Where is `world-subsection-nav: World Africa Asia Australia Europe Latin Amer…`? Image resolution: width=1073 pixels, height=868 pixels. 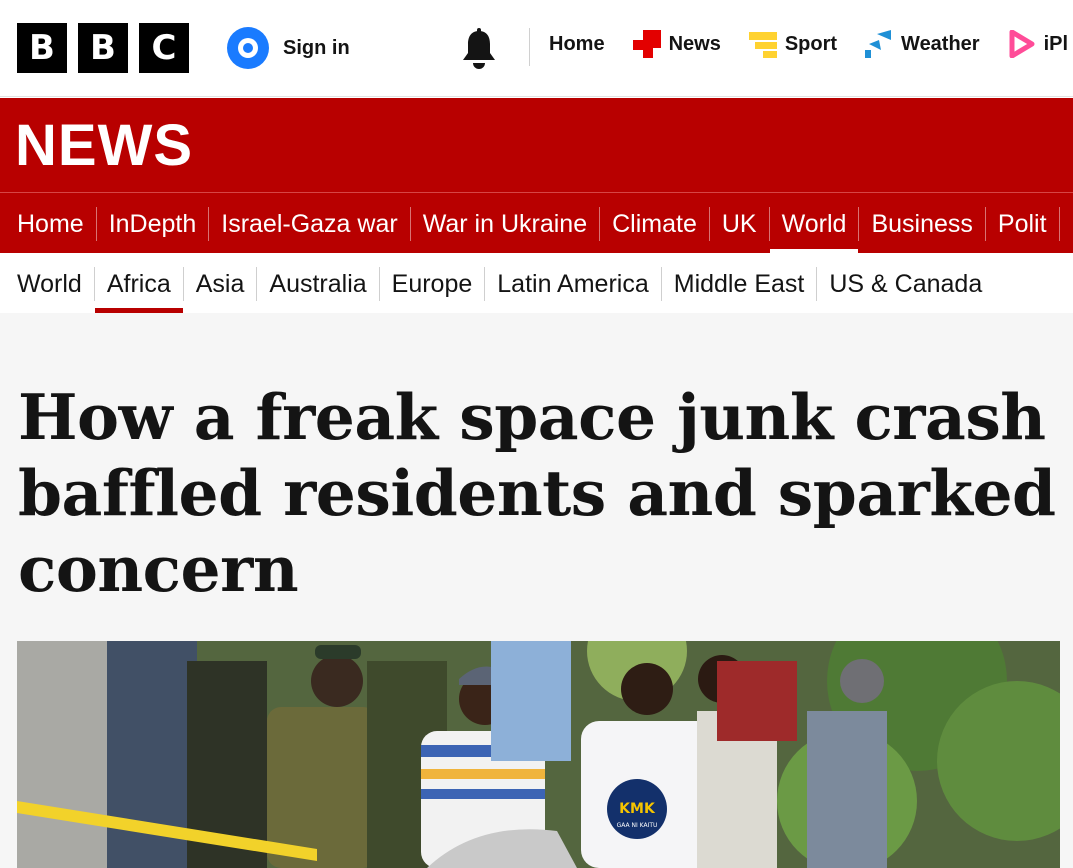
world-subsection-nav: World Africa Asia Australia Europe Latin Amer… is located at coordinates (536, 283).